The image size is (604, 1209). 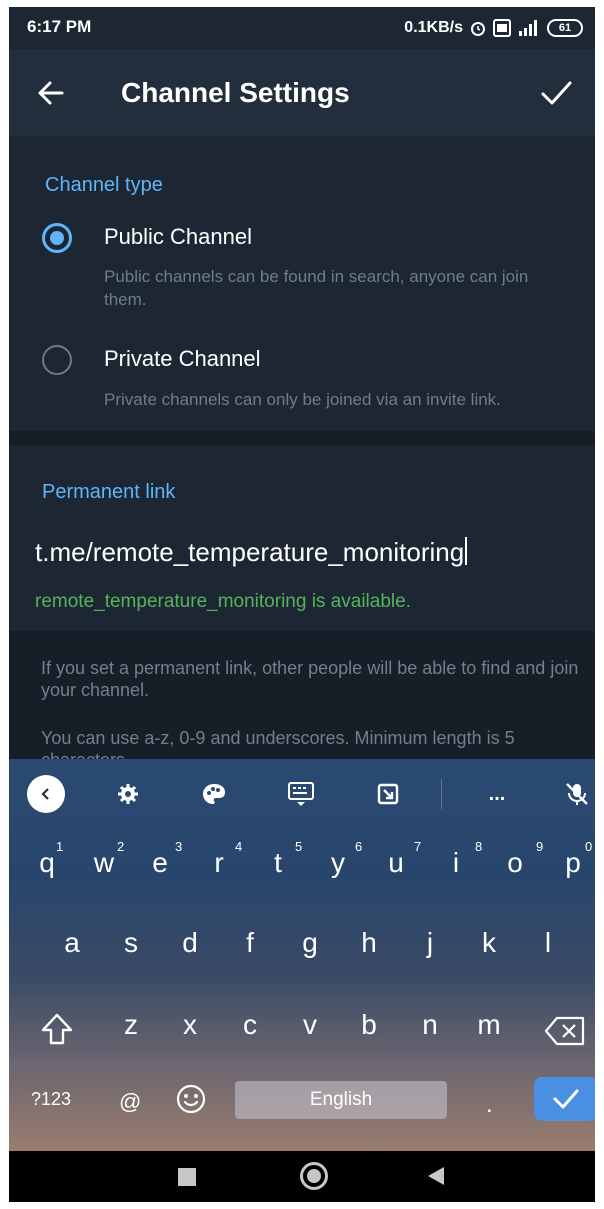 I want to click on volte-icon, so click(x=502, y=28).